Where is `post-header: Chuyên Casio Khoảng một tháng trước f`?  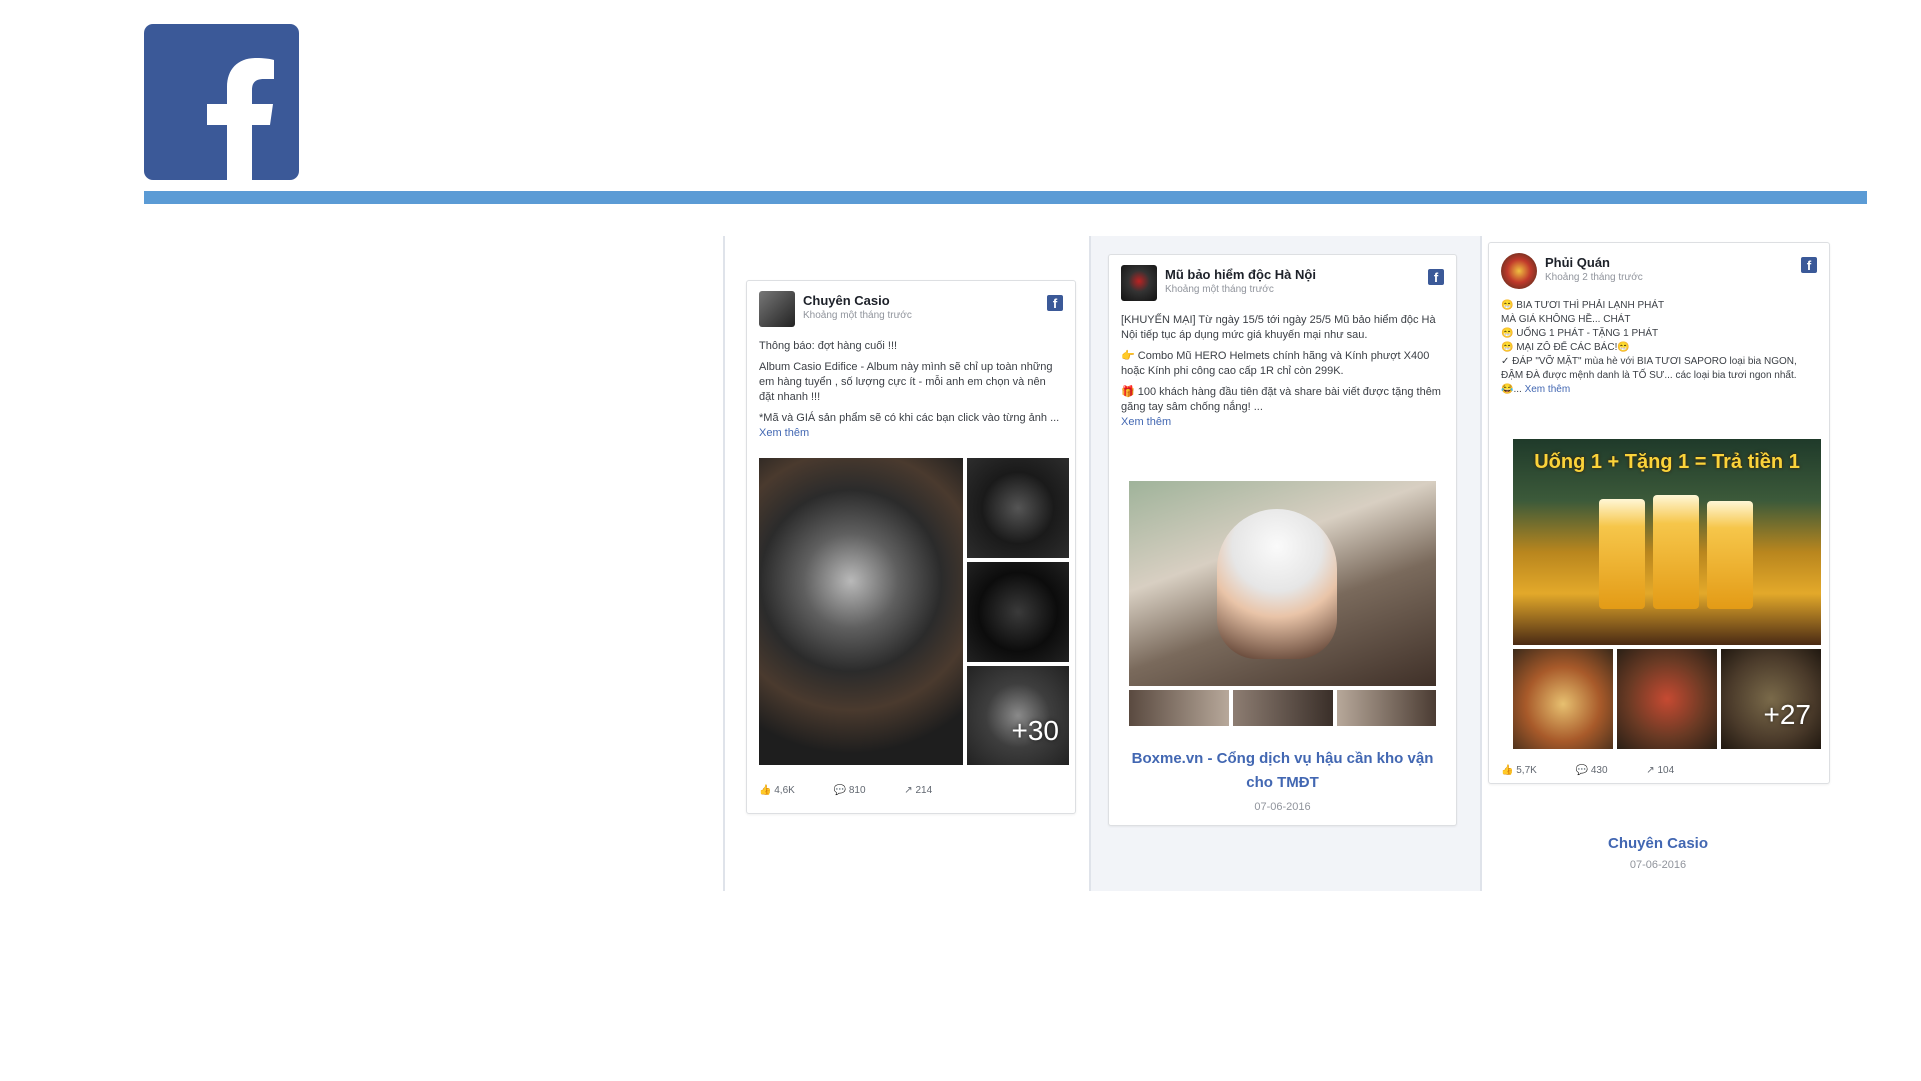
post-header: Chuyên Casio Khoảng một tháng trước f is located at coordinates (911, 311).